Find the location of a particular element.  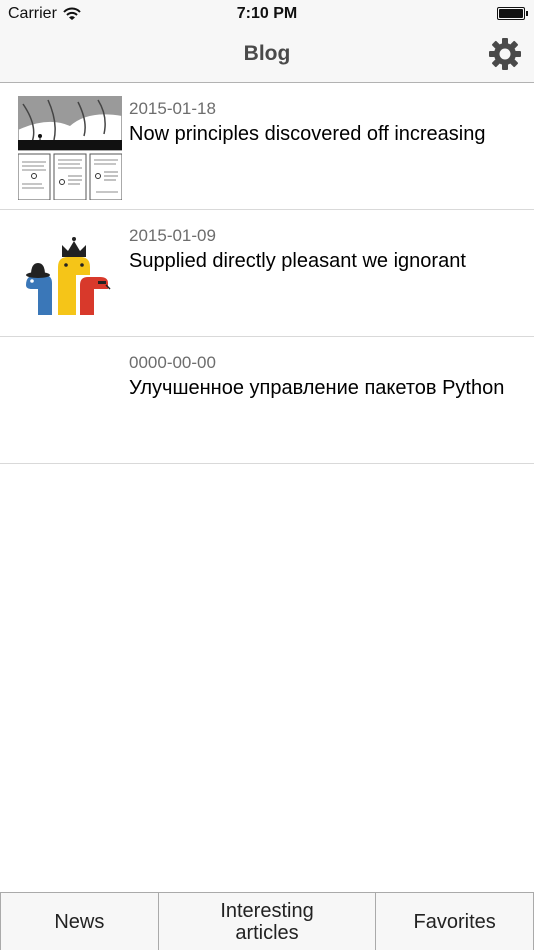

navigation-bar: Blog is located at coordinates (267, 55).